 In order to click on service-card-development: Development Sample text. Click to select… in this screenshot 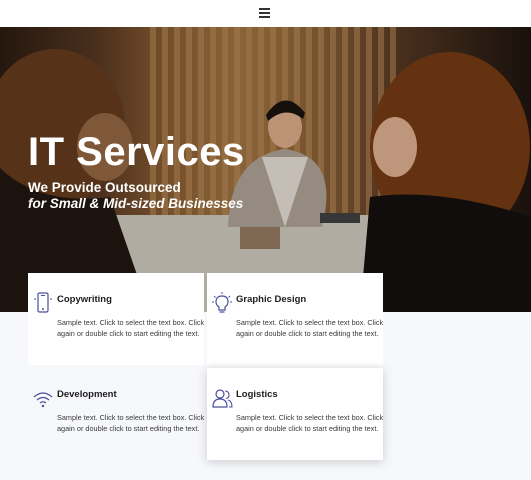, I will do `click(116, 414)`.